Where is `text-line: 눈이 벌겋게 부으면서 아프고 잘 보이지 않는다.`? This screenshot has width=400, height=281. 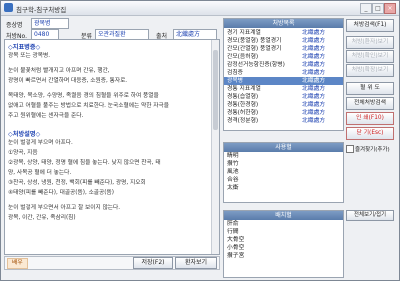
text-line: 눈이 벌겋게 부으면서 아프고 잘 보이지 않는다. is located at coordinates (64, 208).